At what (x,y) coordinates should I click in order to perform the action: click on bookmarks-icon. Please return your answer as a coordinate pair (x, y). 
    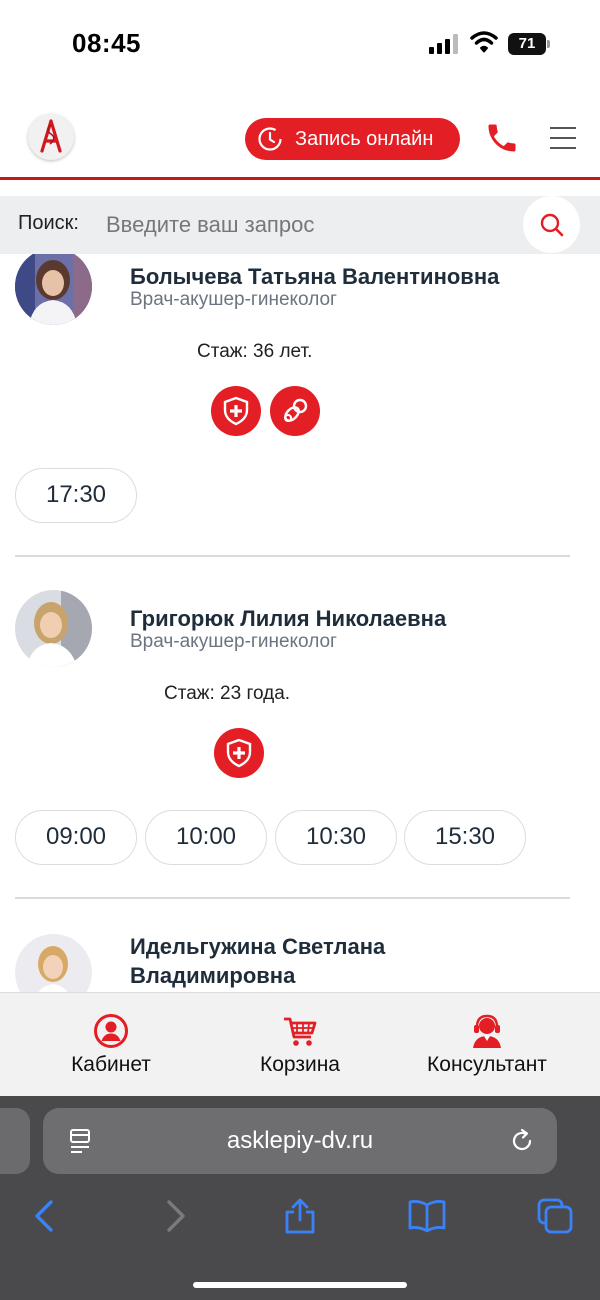
    Looking at the image, I should click on (427, 1216).